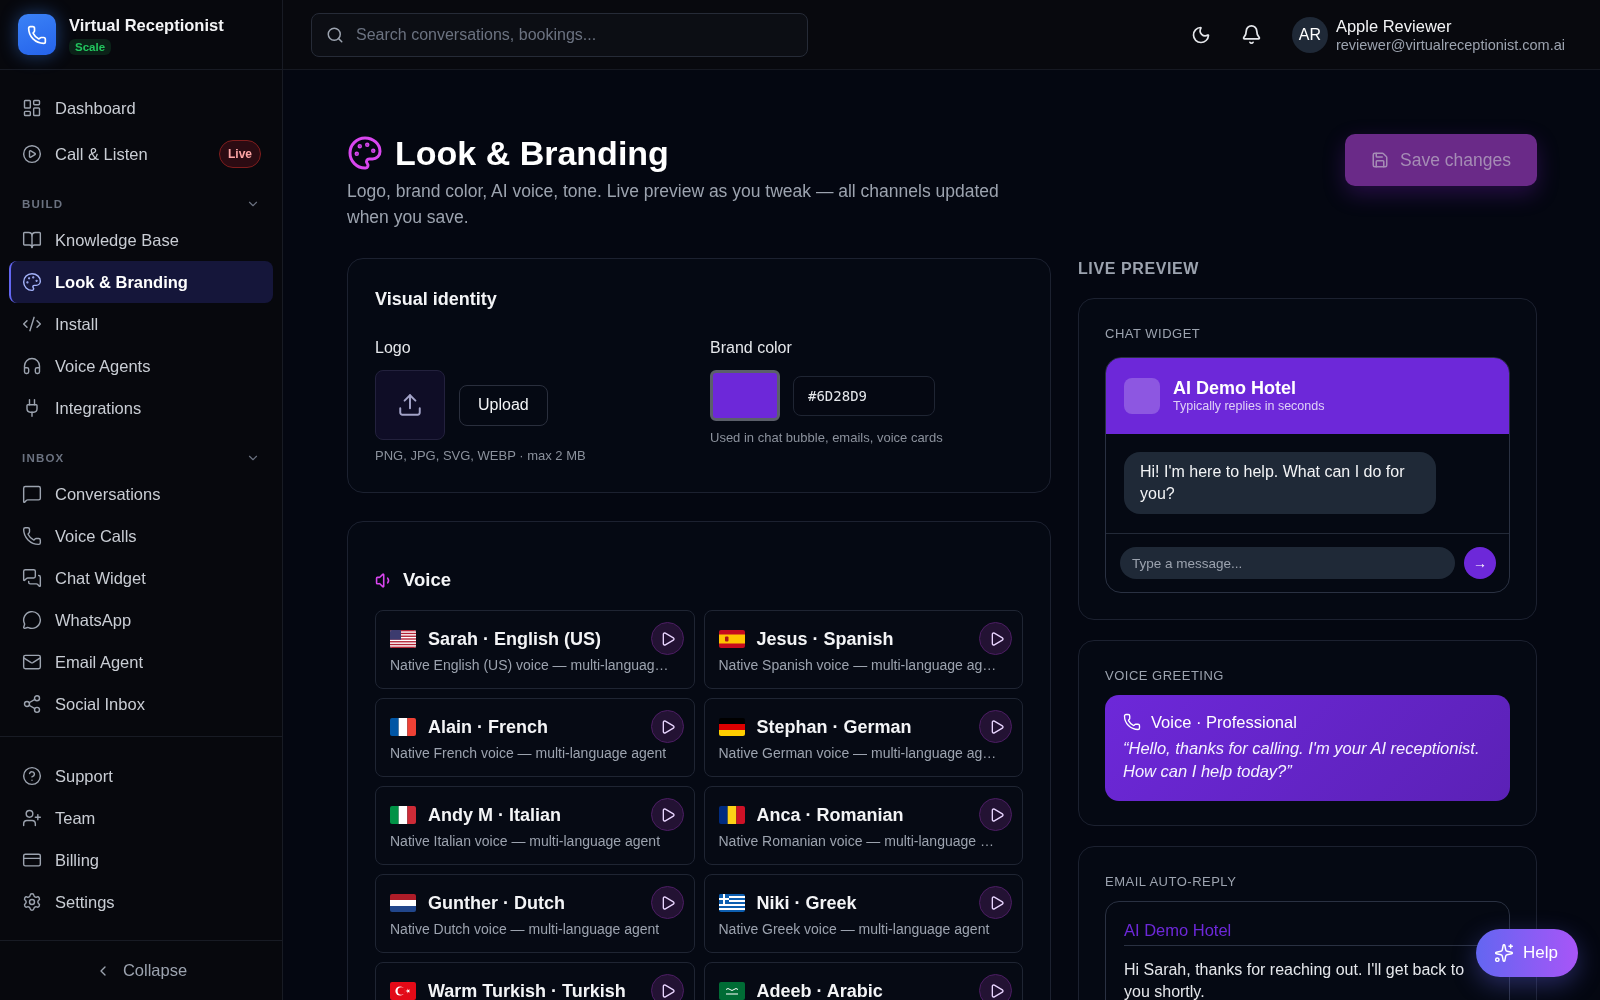 The height and width of the screenshot is (1000, 1600). Describe the element at coordinates (863, 981) in the screenshot. I see `voice-option: Adeeb · Arabic` at that location.